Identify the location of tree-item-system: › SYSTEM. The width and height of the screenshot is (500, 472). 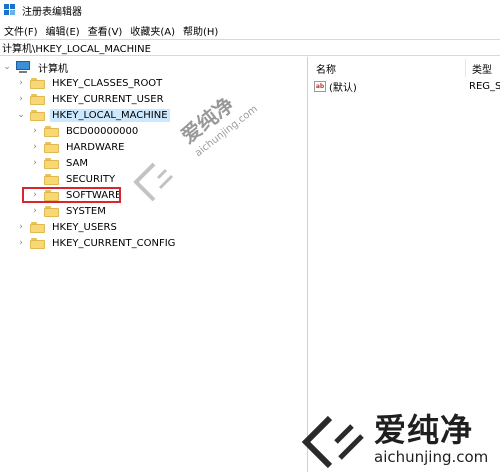
(69, 211).